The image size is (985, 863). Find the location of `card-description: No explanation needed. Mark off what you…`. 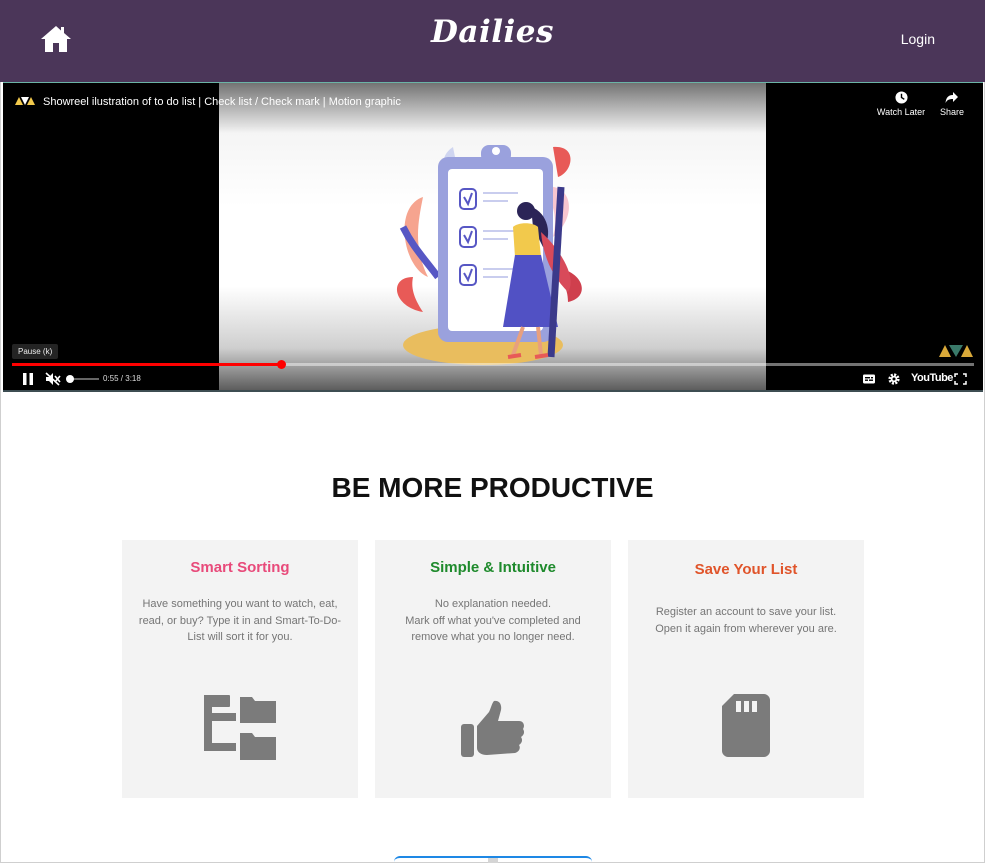

card-description: No explanation needed. Mark off what you… is located at coordinates (493, 621).